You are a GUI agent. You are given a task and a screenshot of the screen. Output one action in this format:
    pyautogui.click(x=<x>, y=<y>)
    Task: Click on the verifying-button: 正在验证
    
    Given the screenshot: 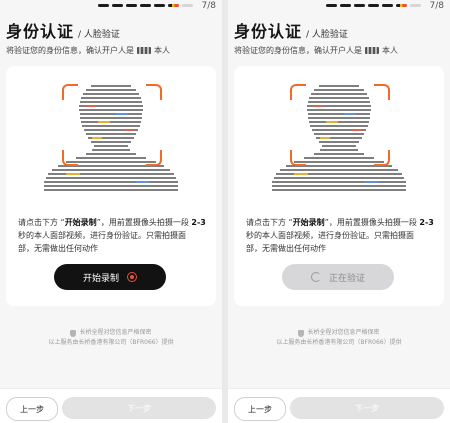 What is the action you would take?
    pyautogui.click(x=338, y=277)
    